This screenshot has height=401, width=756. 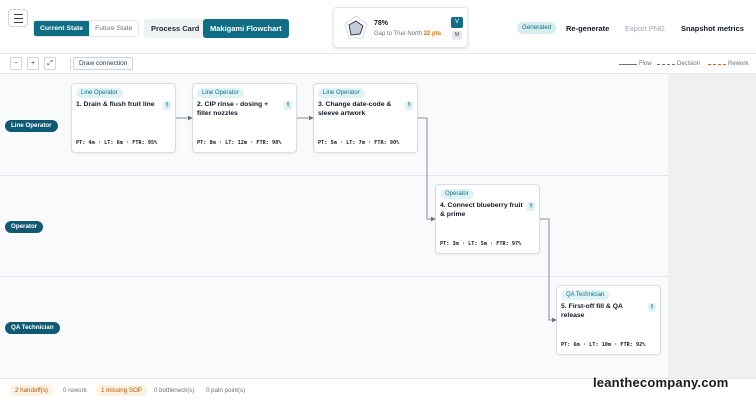 What do you see at coordinates (70, 64) in the screenshot?
I see `toolbar-divider` at bounding box center [70, 64].